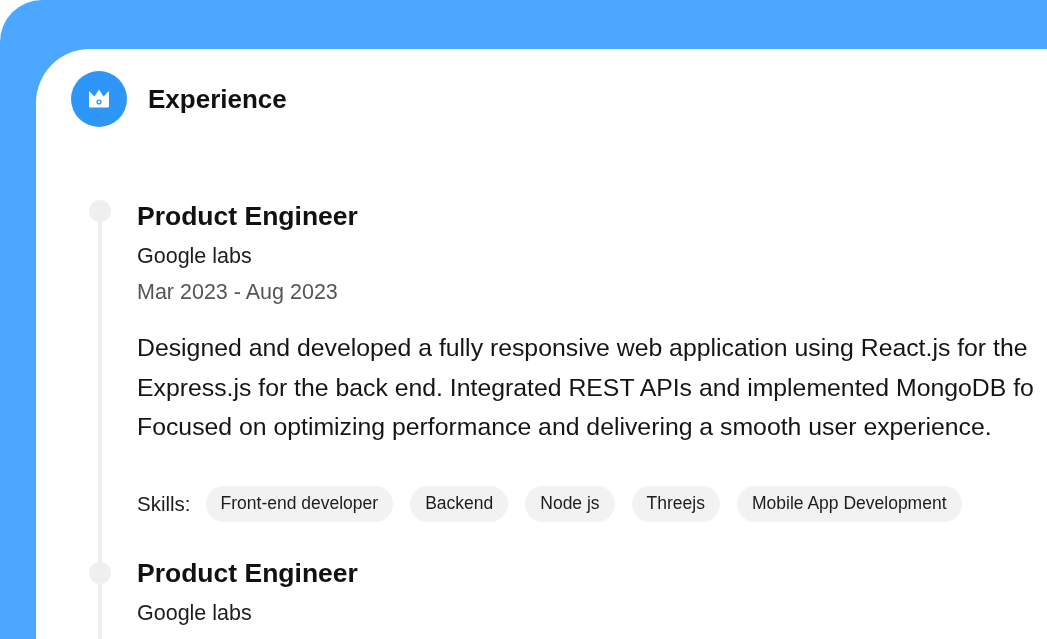  What do you see at coordinates (570, 503) in the screenshot?
I see `skill-tag: Node js` at bounding box center [570, 503].